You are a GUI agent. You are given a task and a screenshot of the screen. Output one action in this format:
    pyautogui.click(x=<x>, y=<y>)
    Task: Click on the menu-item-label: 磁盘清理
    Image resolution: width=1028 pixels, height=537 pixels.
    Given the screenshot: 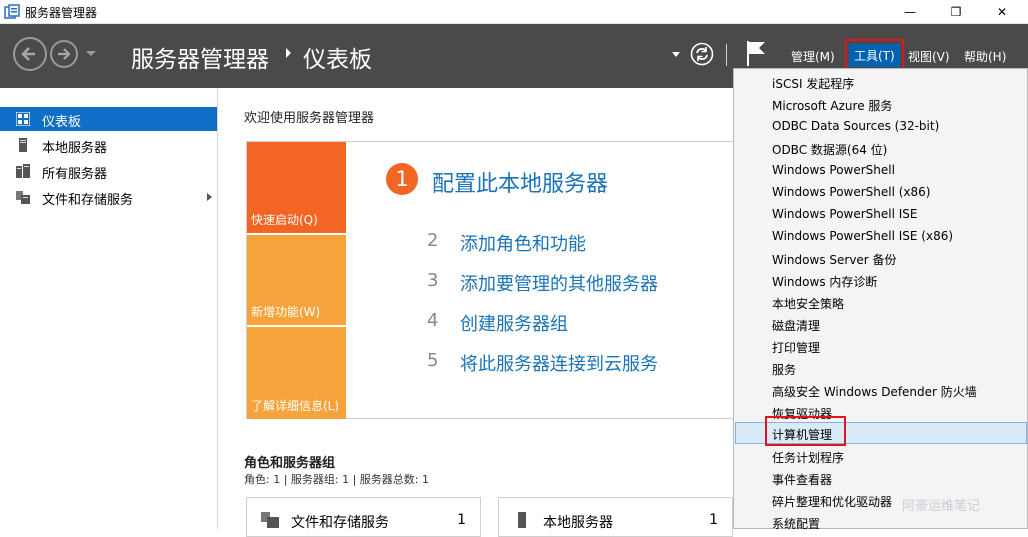 What is the action you would take?
    pyautogui.click(x=796, y=326)
    